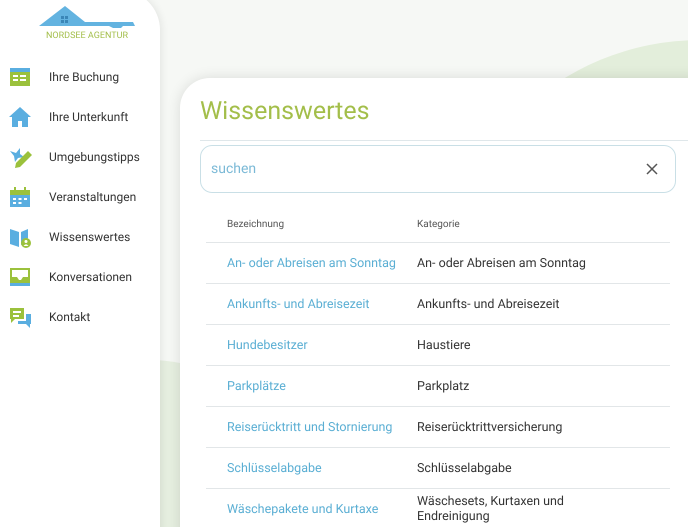 The image size is (688, 527). I want to click on home-icon, so click(20, 117).